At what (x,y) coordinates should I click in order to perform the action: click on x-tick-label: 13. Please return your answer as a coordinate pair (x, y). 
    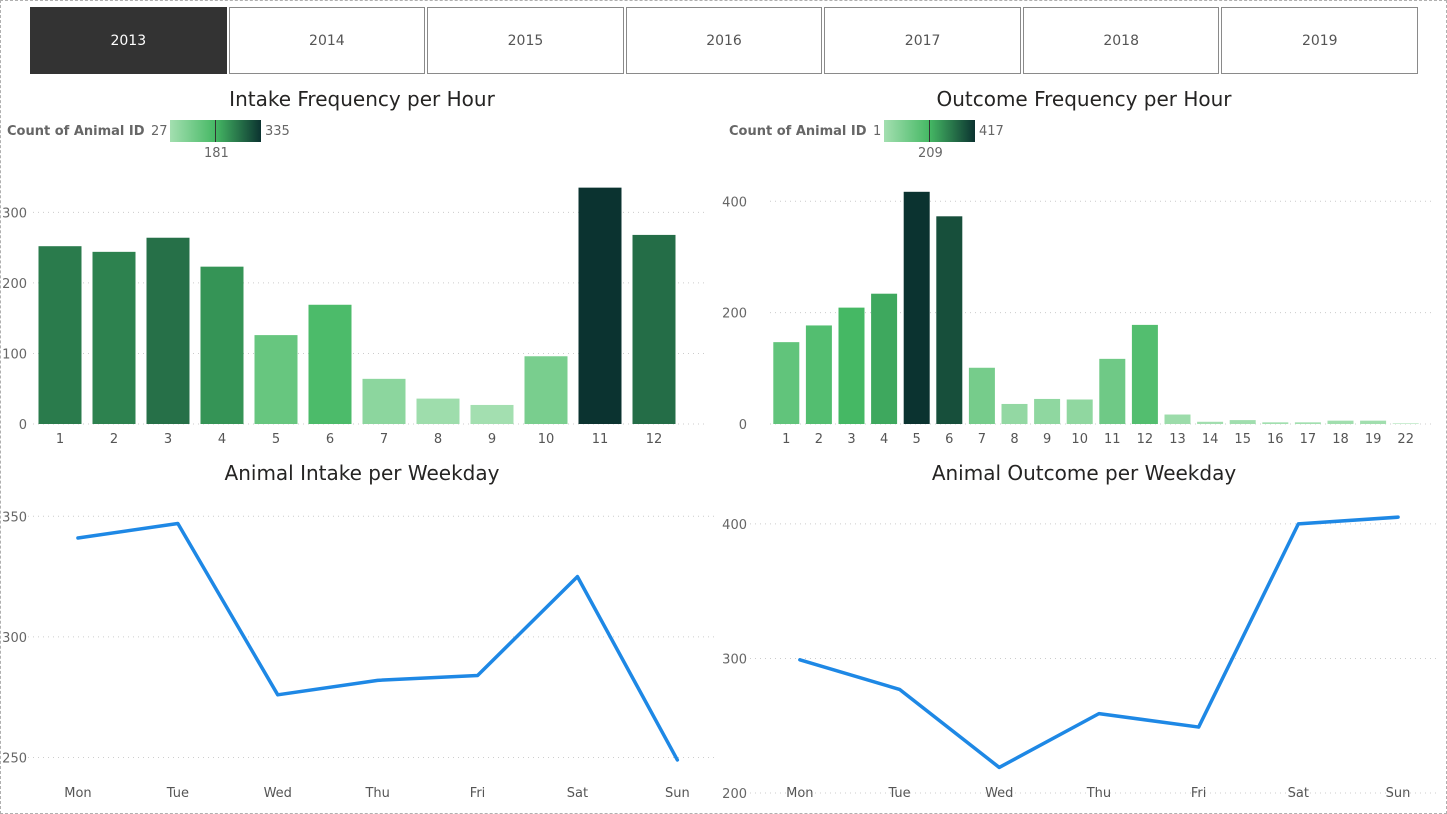
    Looking at the image, I should click on (1177, 439).